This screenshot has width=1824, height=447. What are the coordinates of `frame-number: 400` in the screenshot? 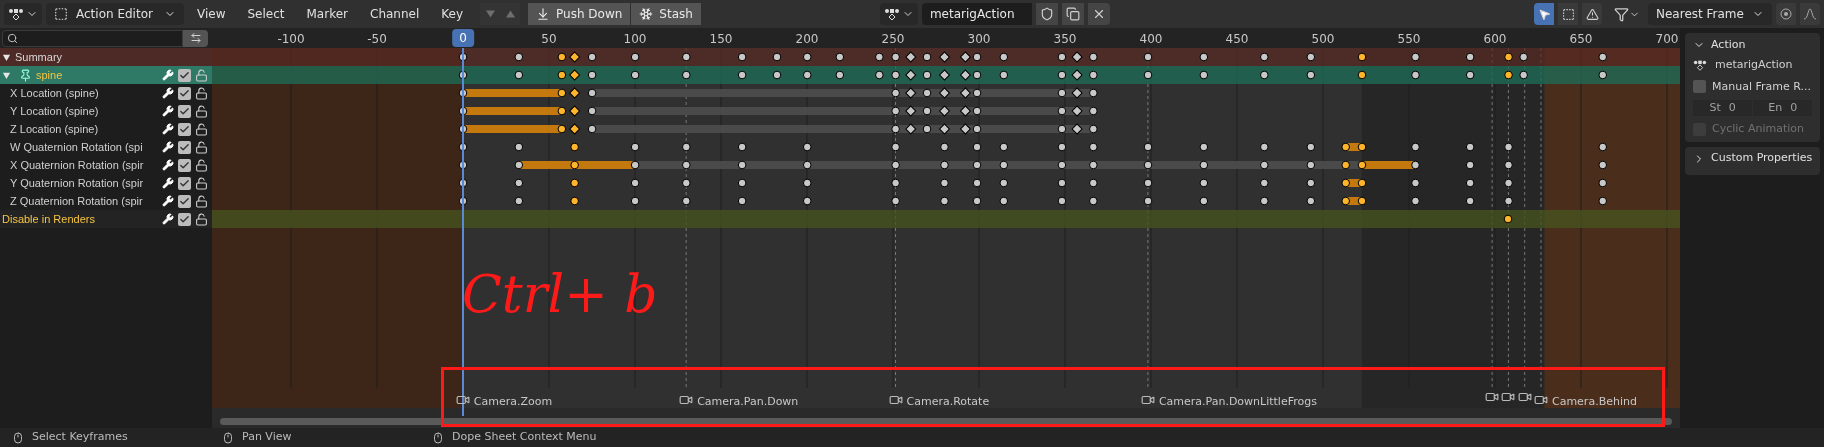 It's located at (1151, 39).